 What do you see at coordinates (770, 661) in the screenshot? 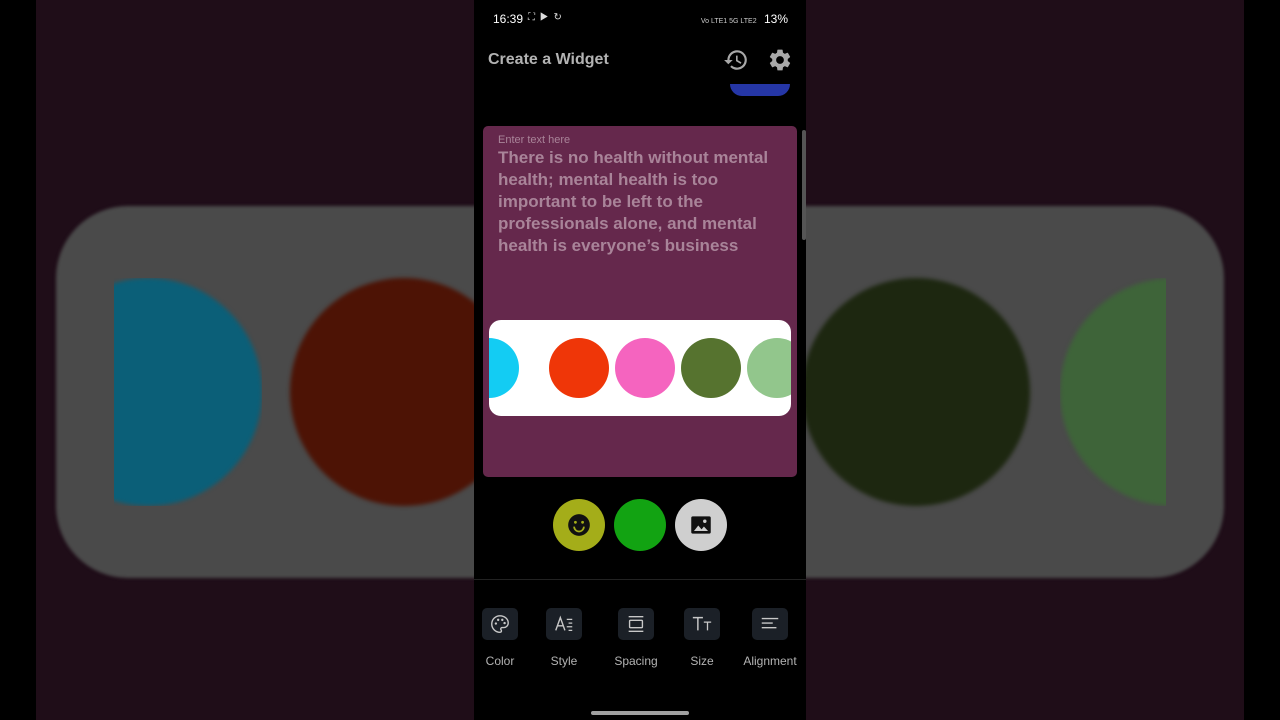
I see `tool-label: Alignment` at bounding box center [770, 661].